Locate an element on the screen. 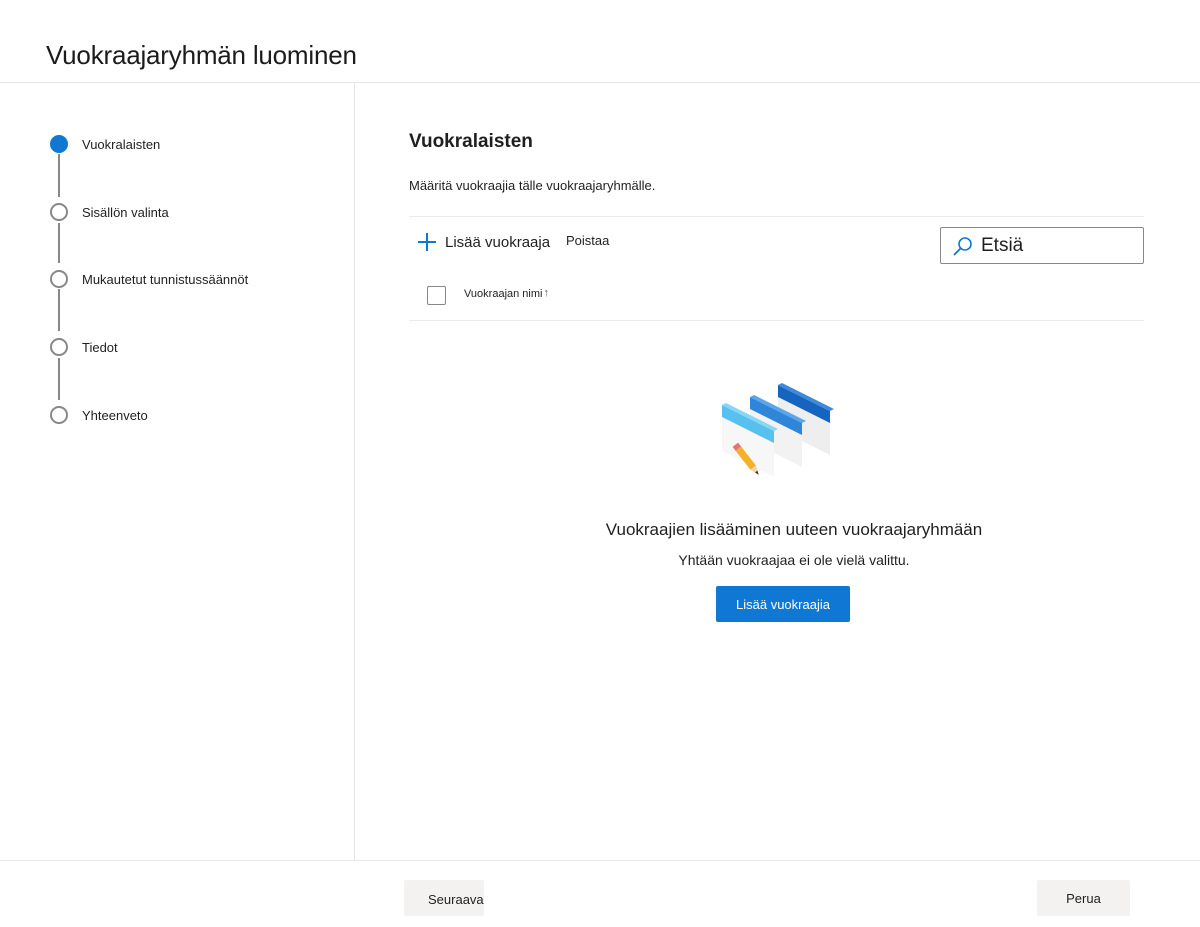 This screenshot has width=1200, height=927. step-label: Tiedot is located at coordinates (100, 347).